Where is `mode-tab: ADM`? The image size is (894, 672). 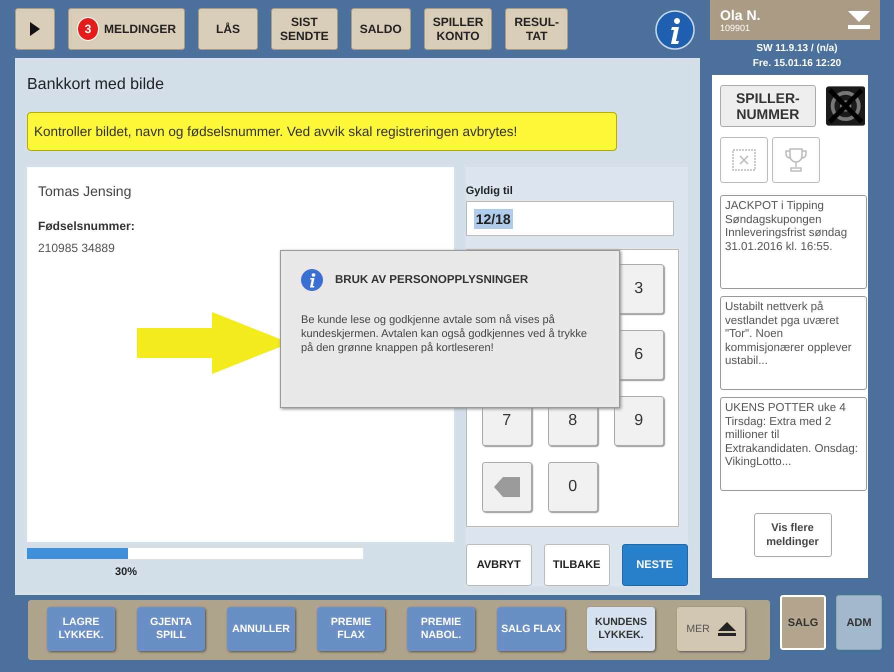
mode-tab: ADM is located at coordinates (859, 622).